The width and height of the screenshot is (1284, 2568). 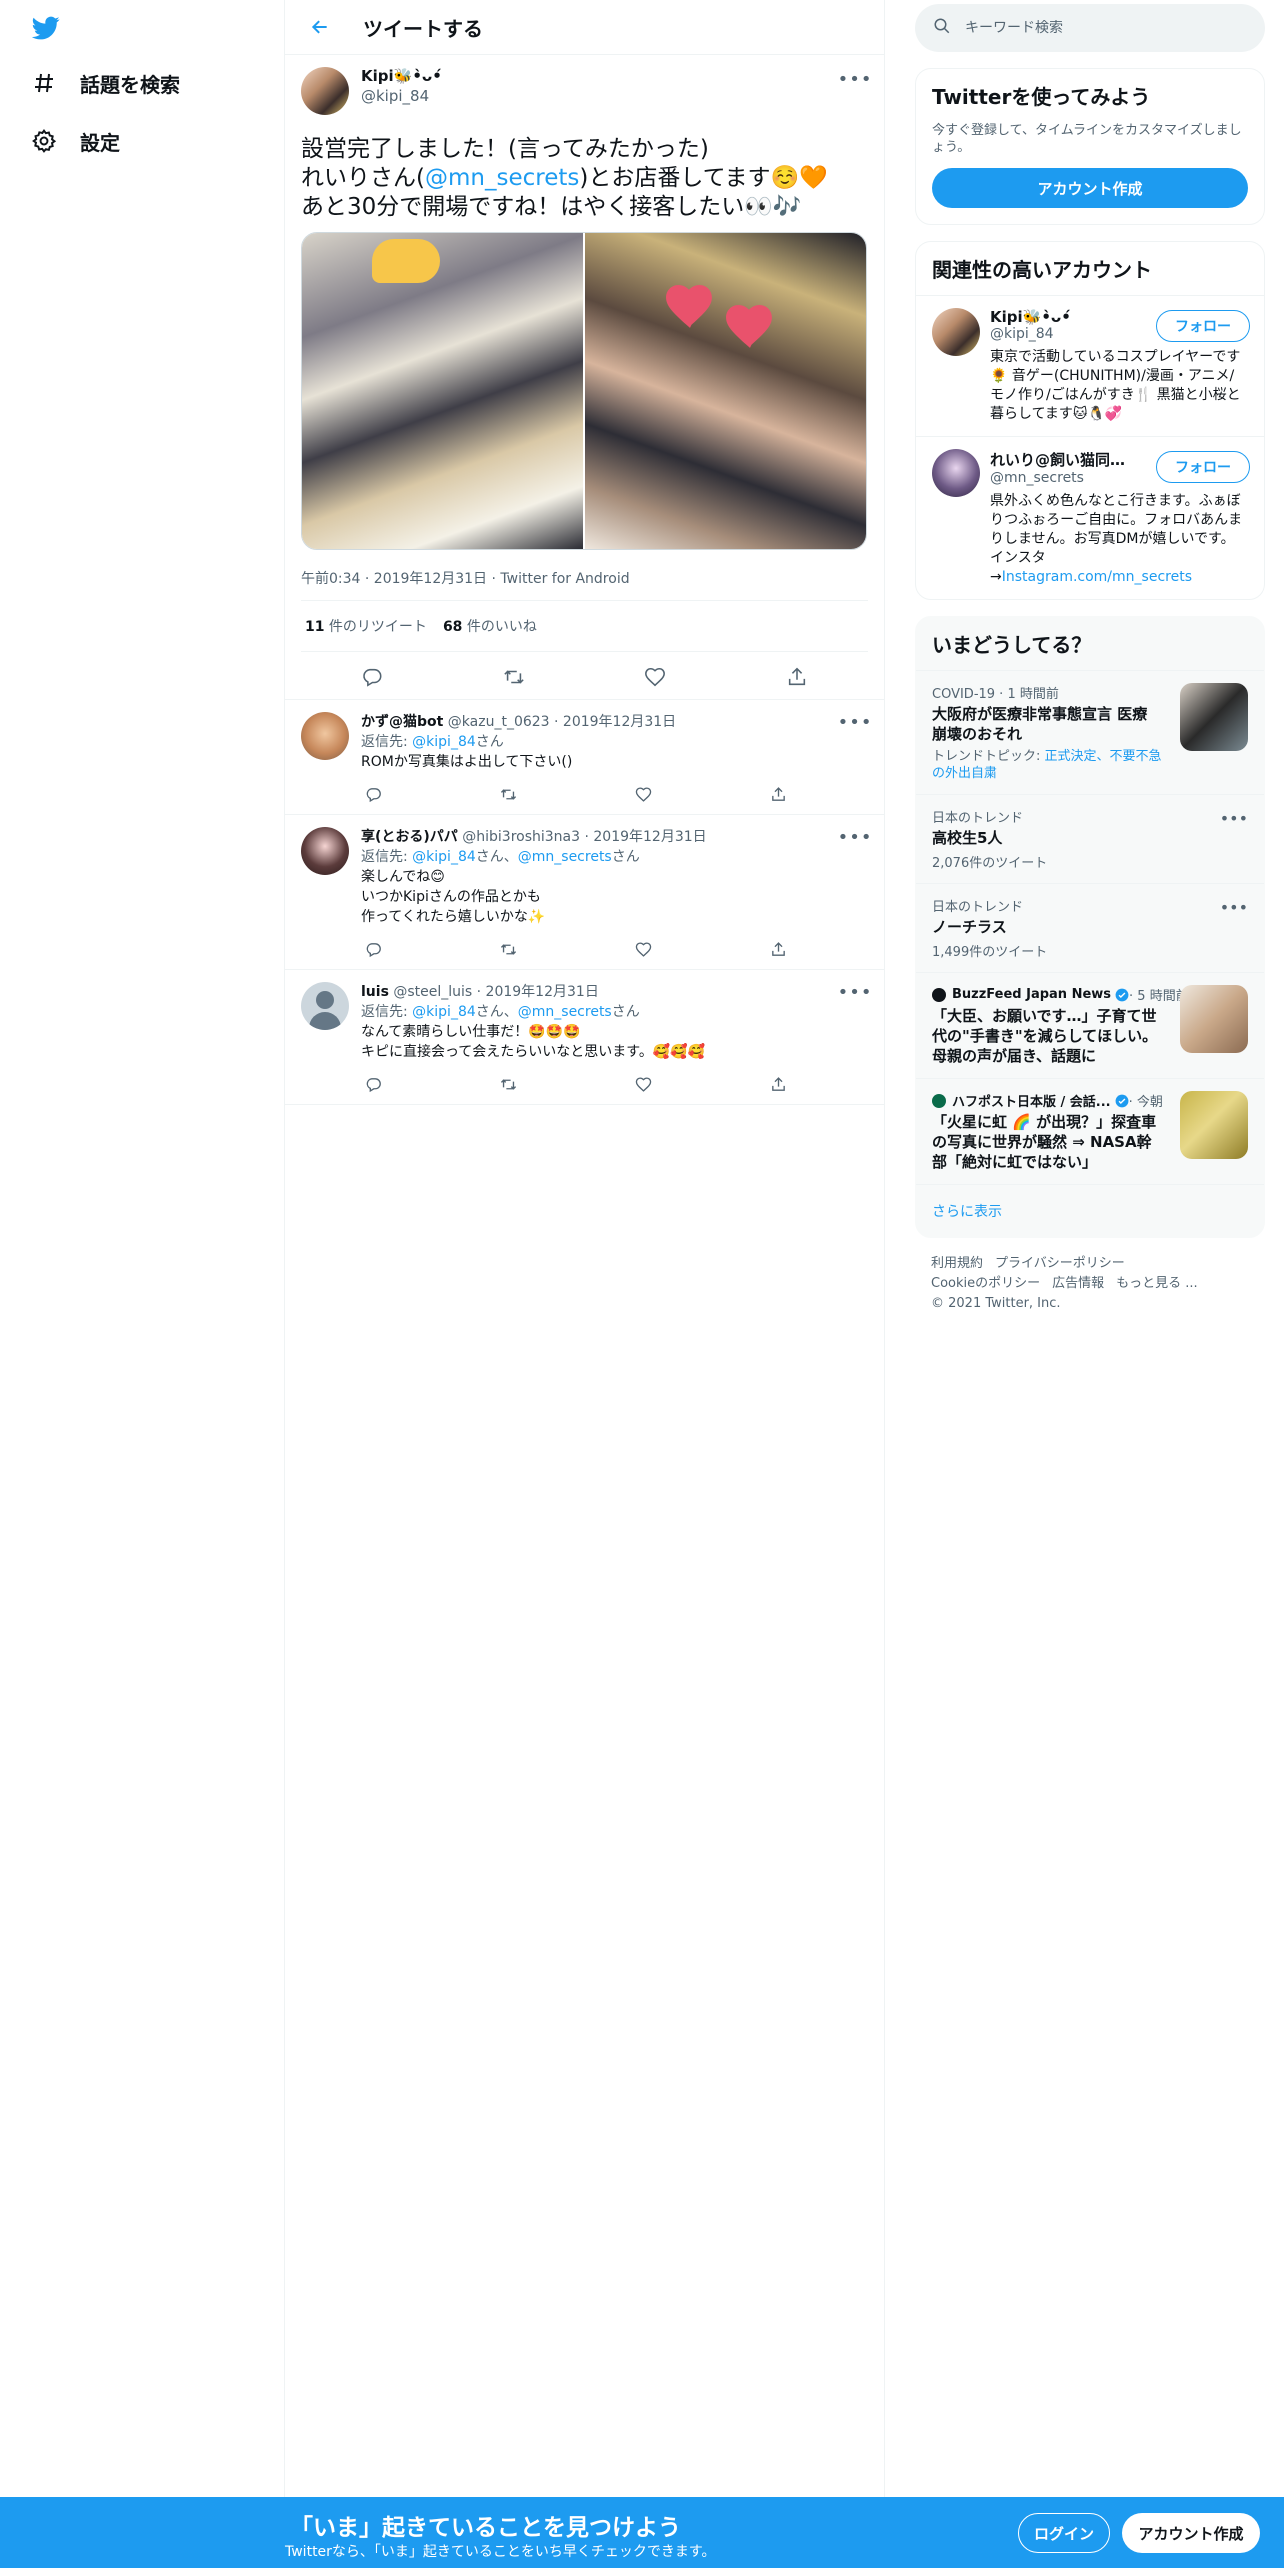 I want to click on author-name: Kipi🐝•̀ᴗ•́, so click(x=401, y=76).